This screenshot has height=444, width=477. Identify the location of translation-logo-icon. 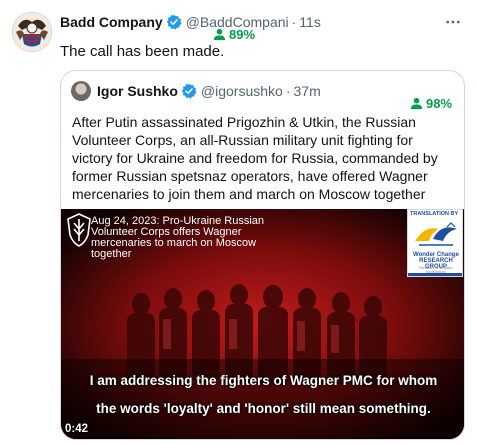
(436, 234).